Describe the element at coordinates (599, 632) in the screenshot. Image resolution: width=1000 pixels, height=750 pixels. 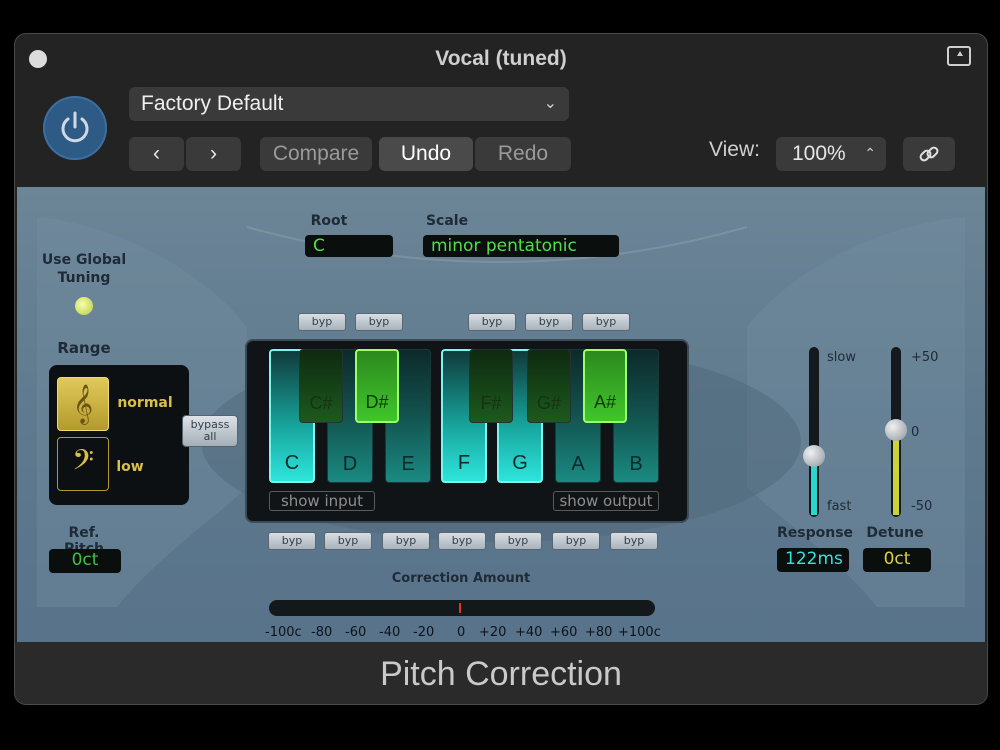
I see `meter-tick: +80` at that location.